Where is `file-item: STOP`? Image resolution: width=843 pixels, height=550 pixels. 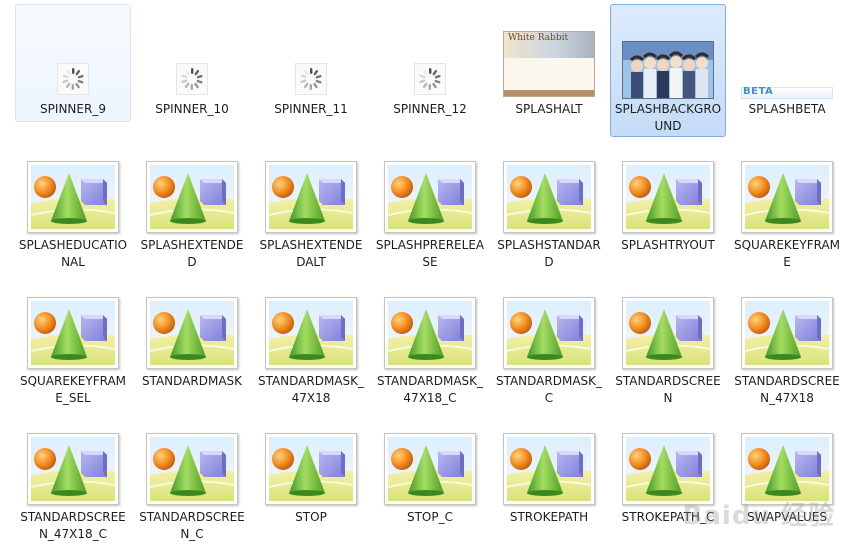 file-item: STOP is located at coordinates (311, 485).